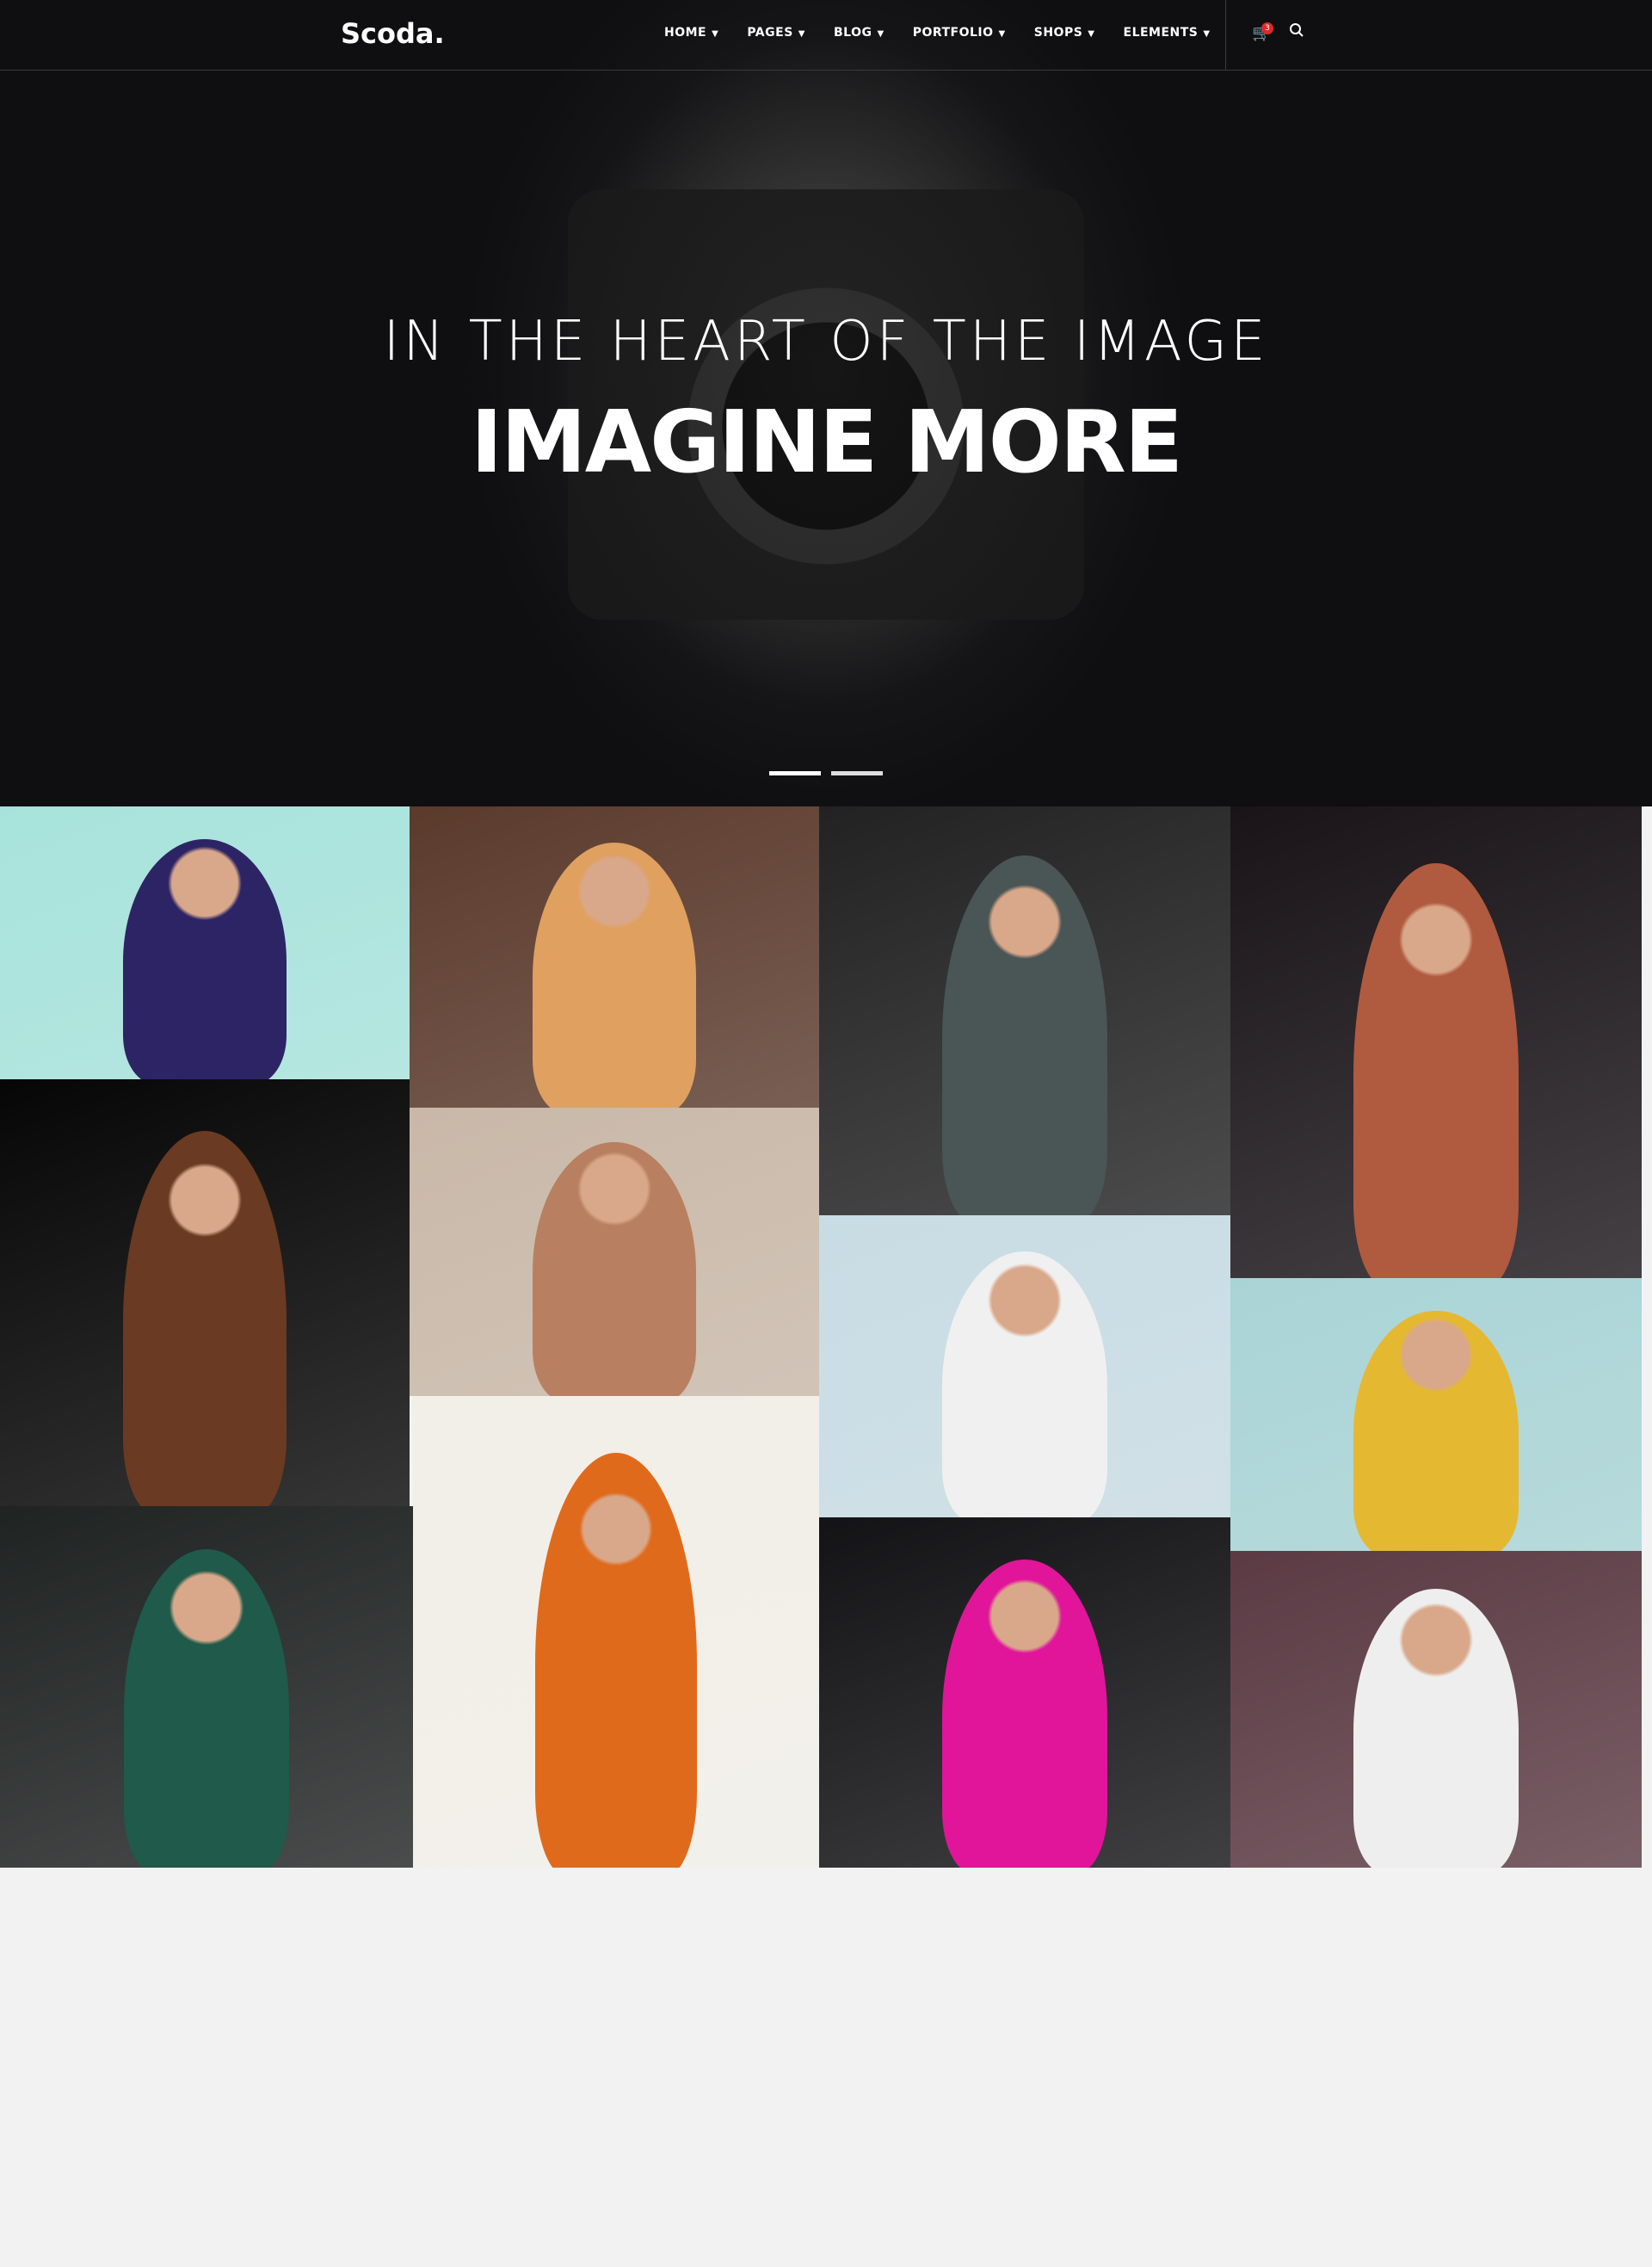 The image size is (1652, 2267). I want to click on gallery-image-woman-red-hair-brick, so click(614, 957).